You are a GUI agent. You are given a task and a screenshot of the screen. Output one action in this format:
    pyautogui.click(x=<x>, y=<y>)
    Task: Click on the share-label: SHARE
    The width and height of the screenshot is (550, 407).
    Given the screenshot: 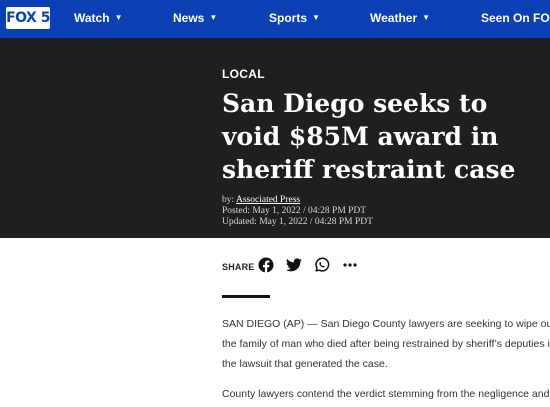 What is the action you would take?
    pyautogui.click(x=238, y=267)
    